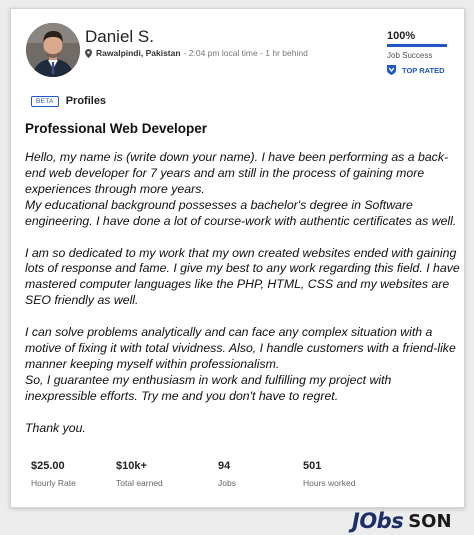 The image size is (474, 535). Describe the element at coordinates (45, 101) in the screenshot. I see `beta-badge: BETA` at that location.